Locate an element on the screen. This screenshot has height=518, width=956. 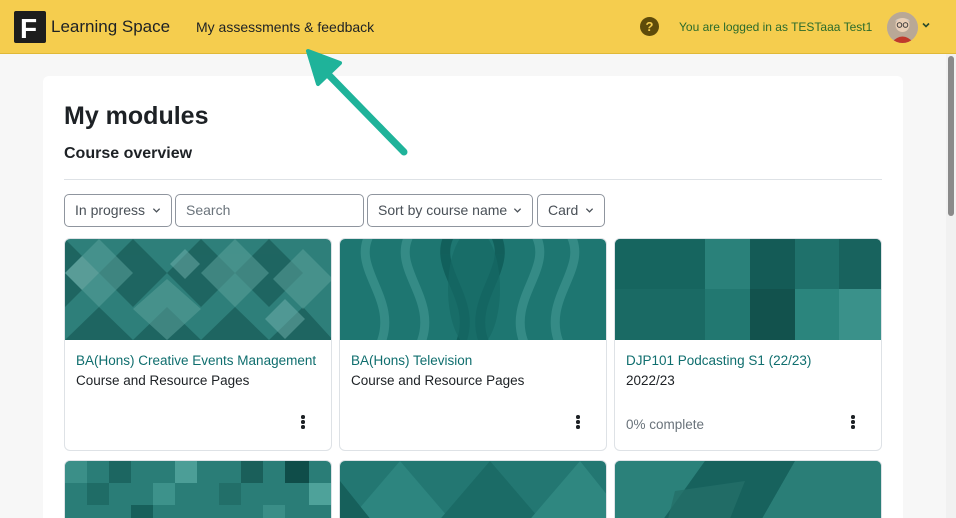
status-filter-dropdown: In progress is located at coordinates (118, 210).